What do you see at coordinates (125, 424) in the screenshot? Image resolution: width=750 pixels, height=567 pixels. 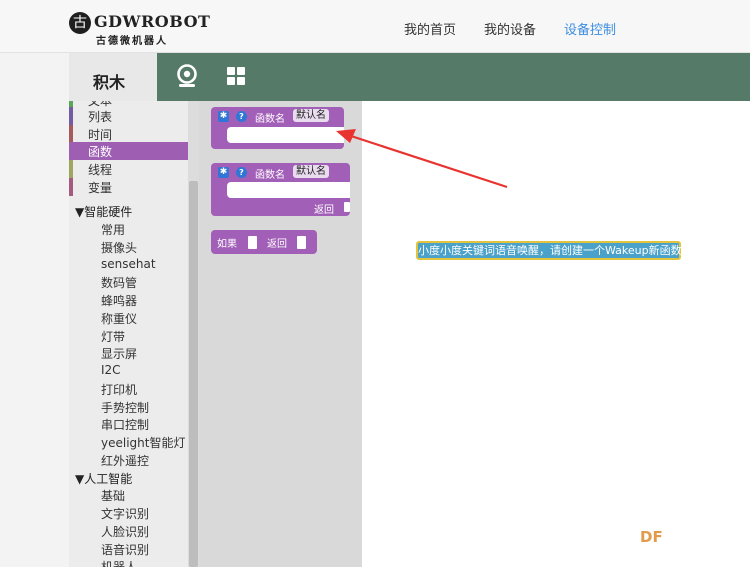 I see `hardware-item: 串口控制` at bounding box center [125, 424].